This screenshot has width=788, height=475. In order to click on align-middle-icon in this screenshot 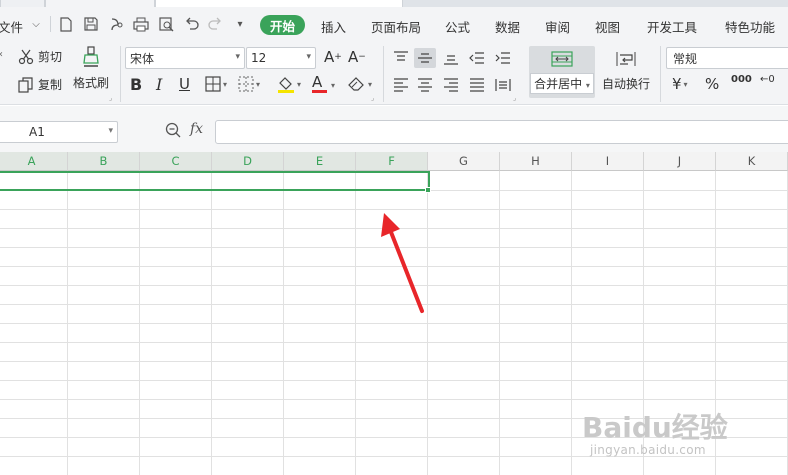, I will do `click(425, 58)`.